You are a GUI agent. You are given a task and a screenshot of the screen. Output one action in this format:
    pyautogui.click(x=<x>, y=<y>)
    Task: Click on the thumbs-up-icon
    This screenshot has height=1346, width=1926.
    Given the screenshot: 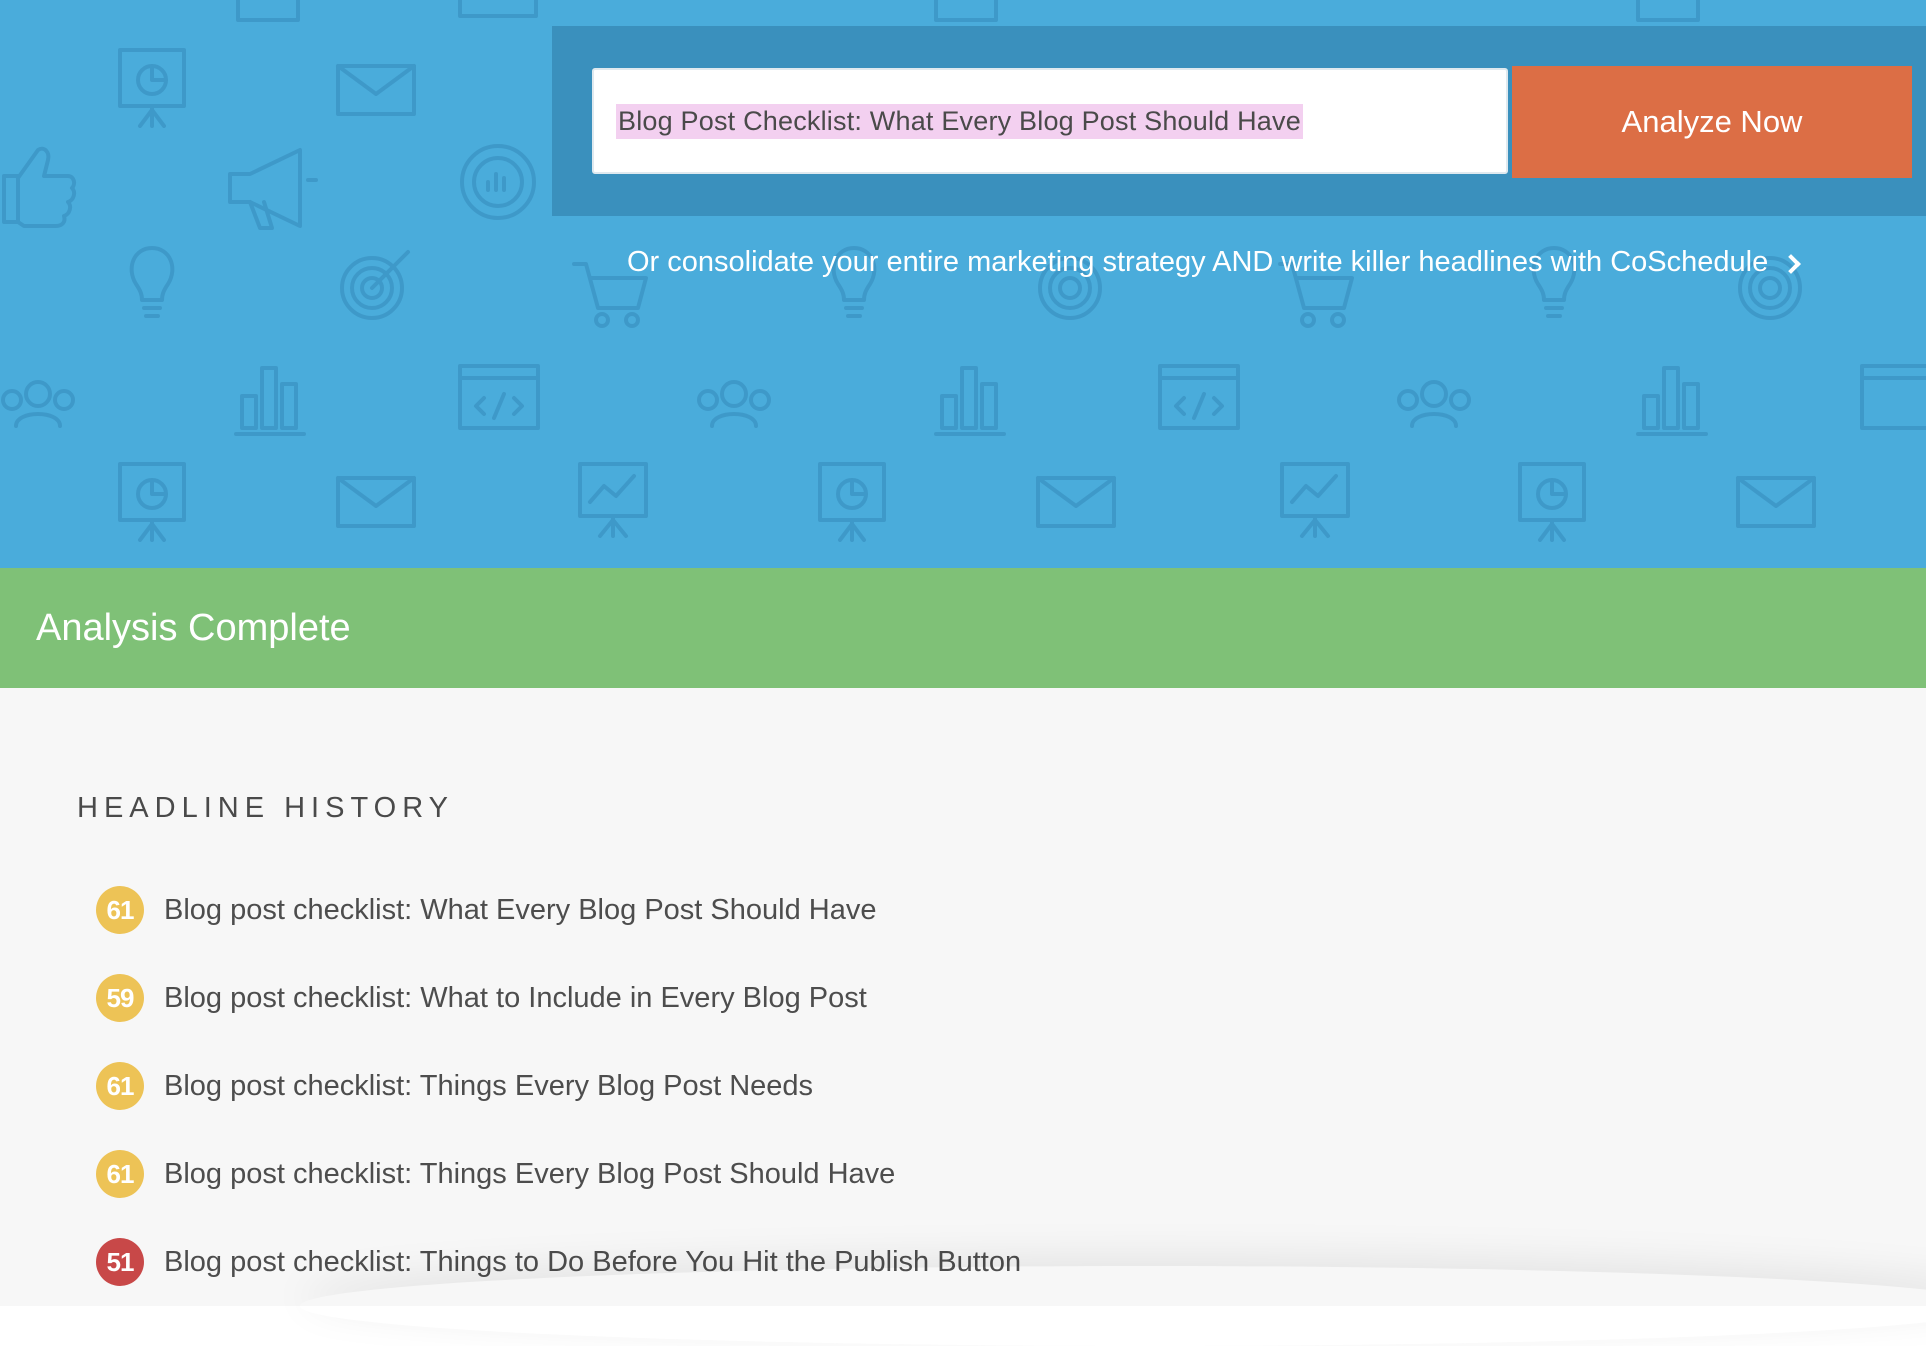 What is the action you would take?
    pyautogui.click(x=39, y=187)
    